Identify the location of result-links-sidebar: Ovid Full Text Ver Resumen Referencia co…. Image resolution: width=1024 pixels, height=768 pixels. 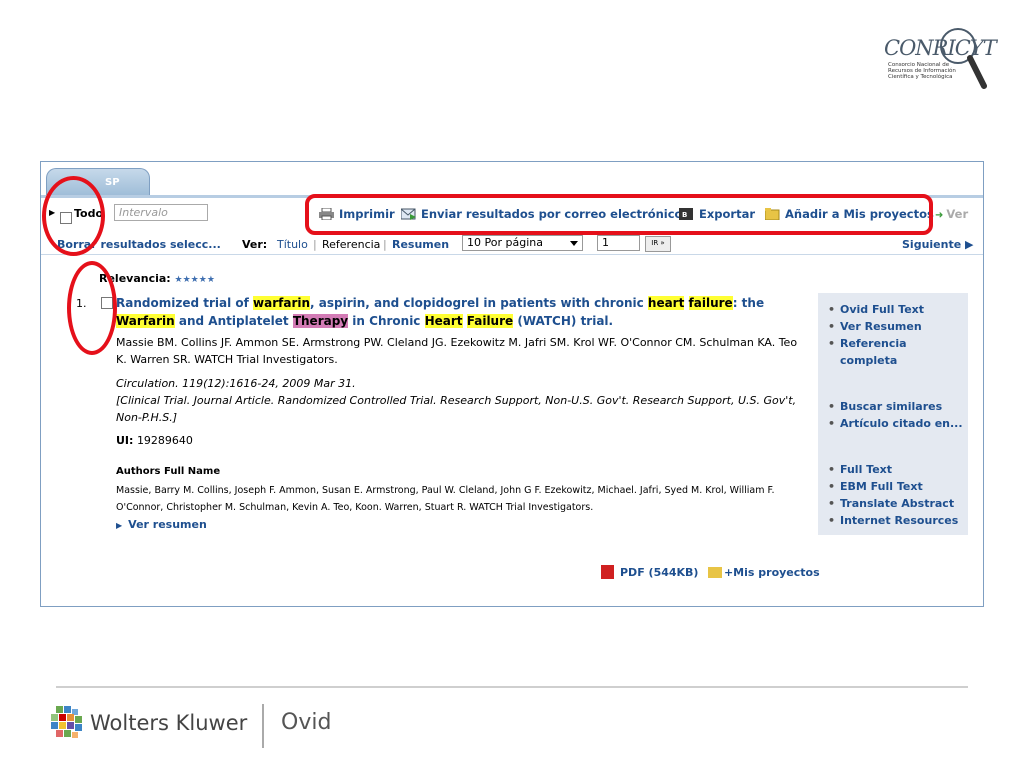
(893, 414).